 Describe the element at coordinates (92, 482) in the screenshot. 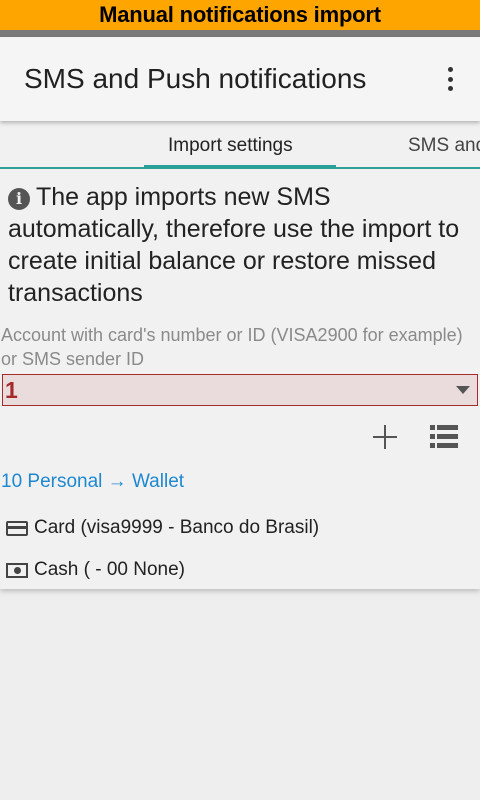

I see `account-link: 10 Personal → Wallet` at that location.